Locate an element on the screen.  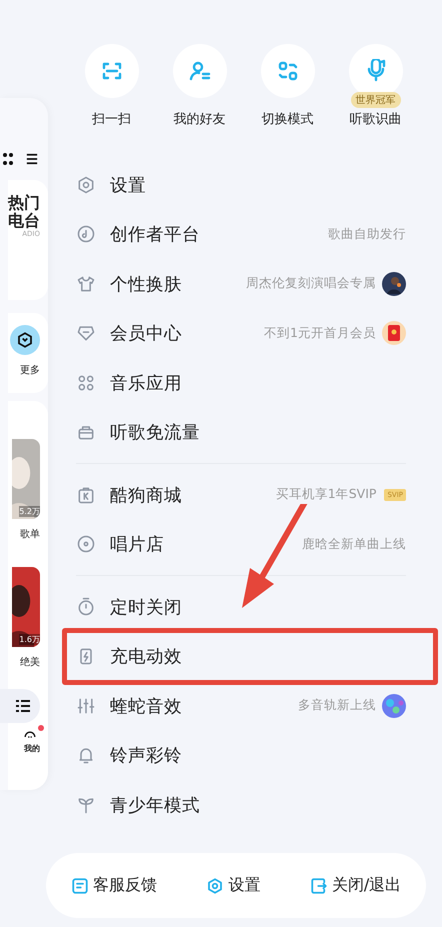
menu-icon is located at coordinates (32, 159).